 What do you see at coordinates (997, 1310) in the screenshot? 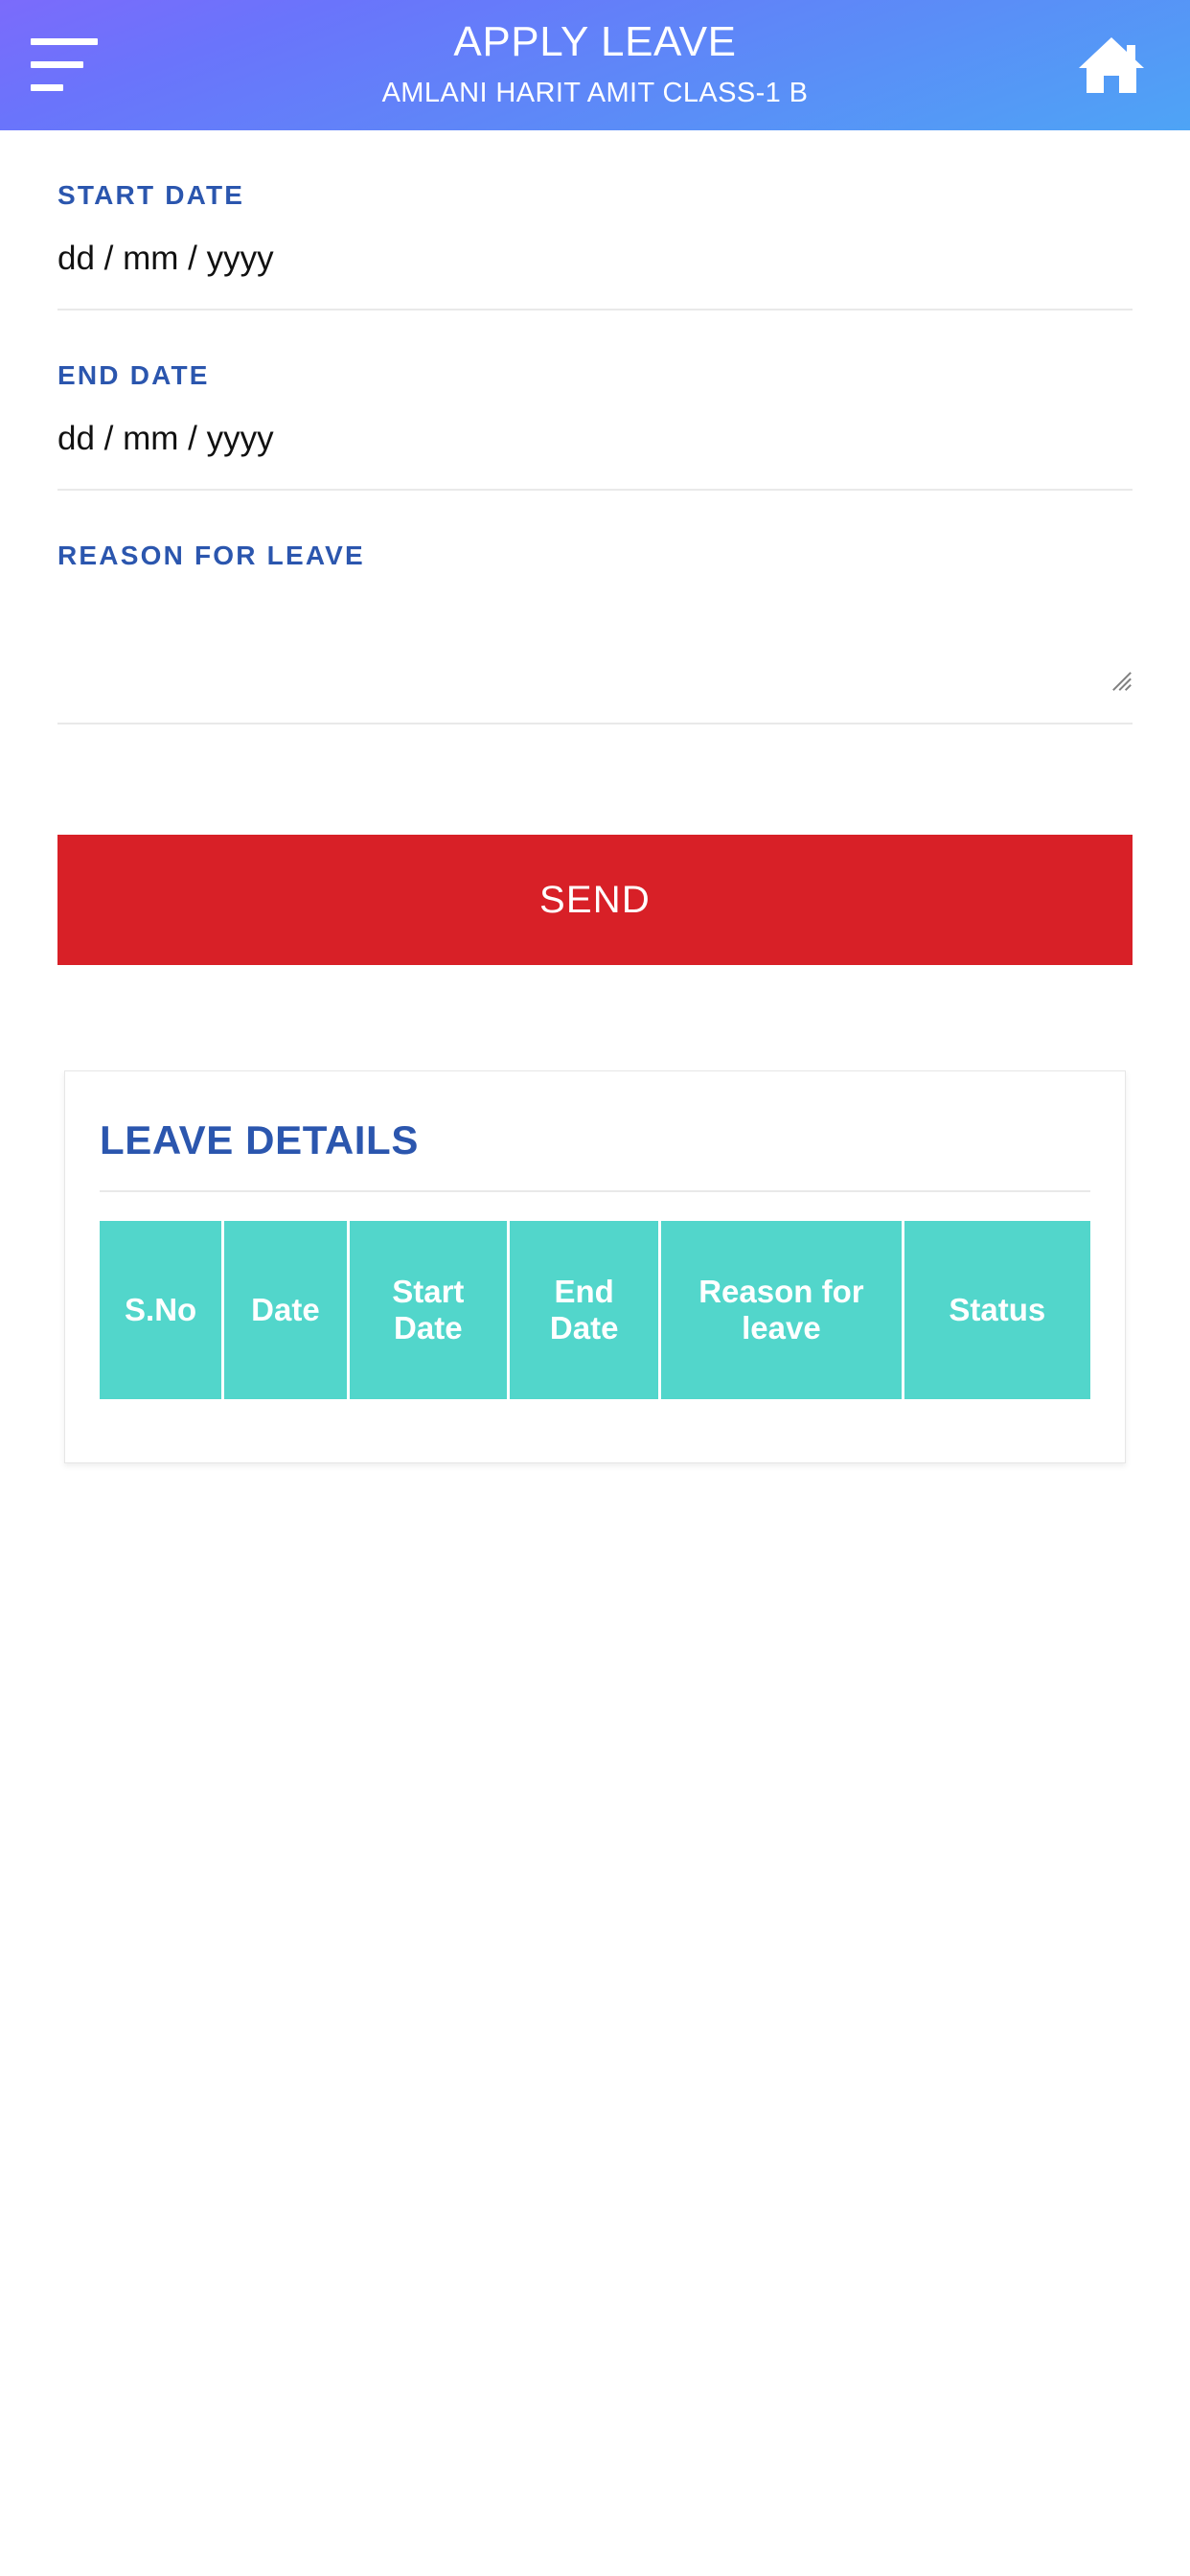
I see `column-header-status: Status` at bounding box center [997, 1310].